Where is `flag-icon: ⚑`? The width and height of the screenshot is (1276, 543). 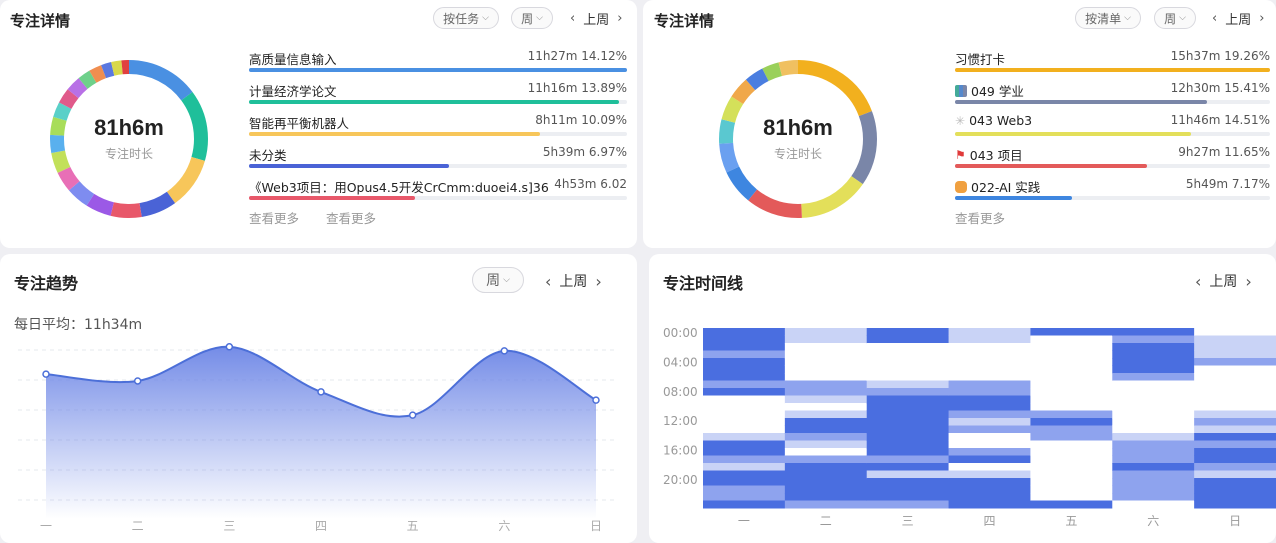
flag-icon: ⚑ is located at coordinates (960, 154).